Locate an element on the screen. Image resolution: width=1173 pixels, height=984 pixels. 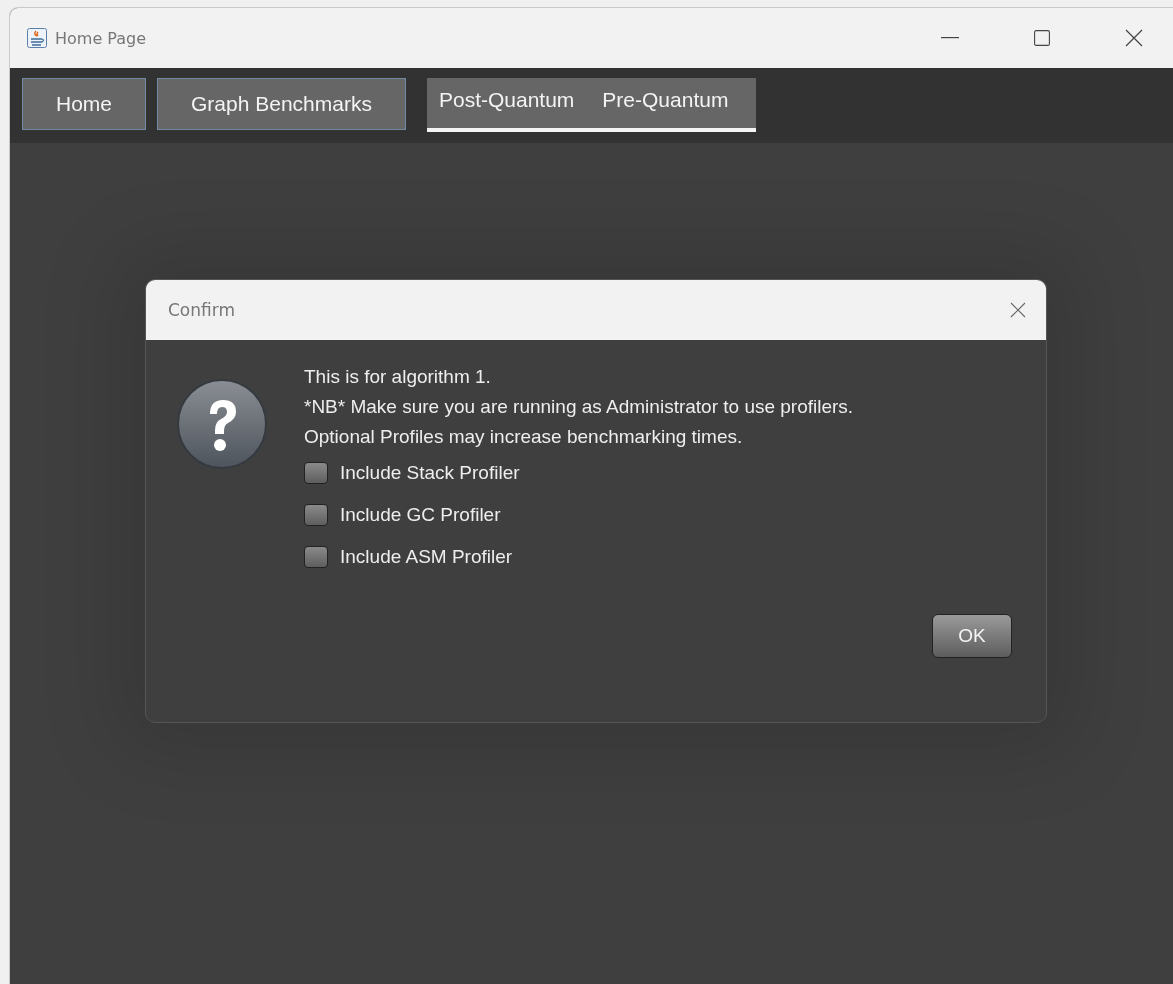
question-icon is located at coordinates (222, 424).